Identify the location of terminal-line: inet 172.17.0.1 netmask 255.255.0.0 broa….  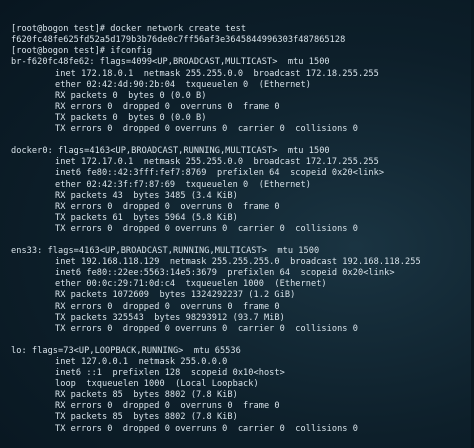
(217, 162).